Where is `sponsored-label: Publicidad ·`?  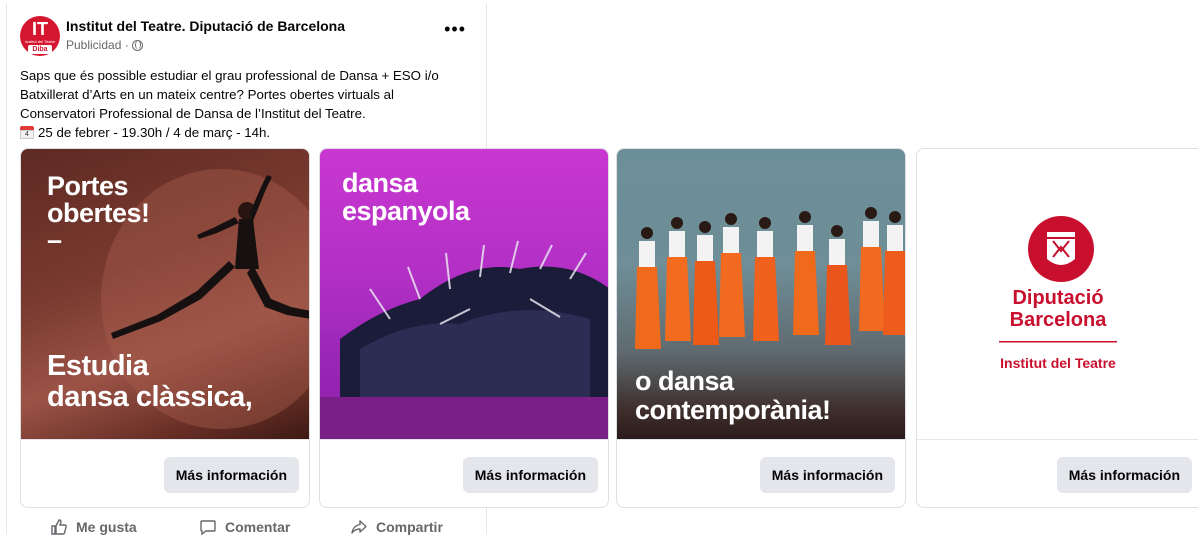
sponsored-label: Publicidad · is located at coordinates (97, 45).